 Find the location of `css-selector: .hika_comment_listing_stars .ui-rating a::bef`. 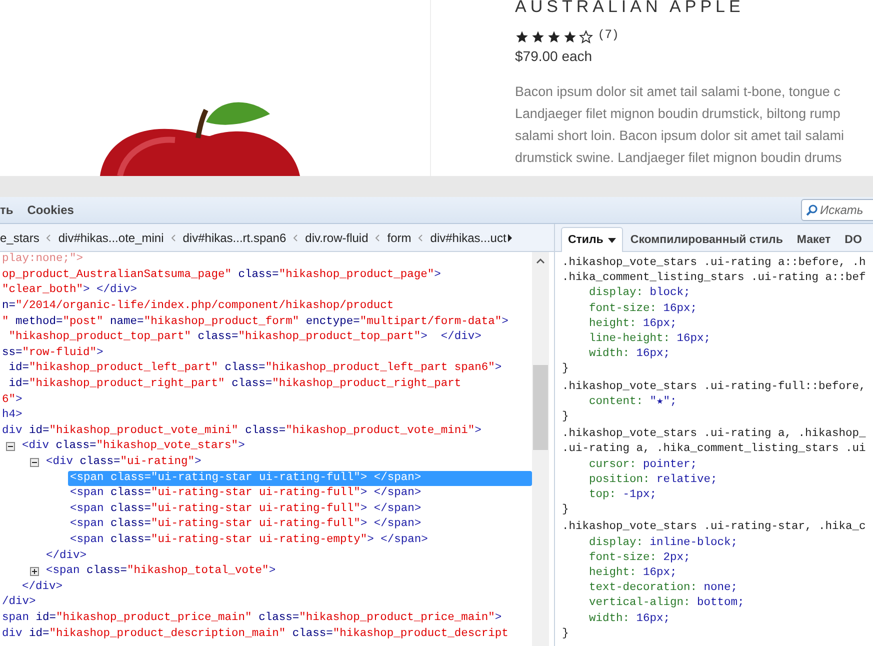

css-selector: .hika_comment_listing_stars .ui-rating a::bef is located at coordinates (714, 278).